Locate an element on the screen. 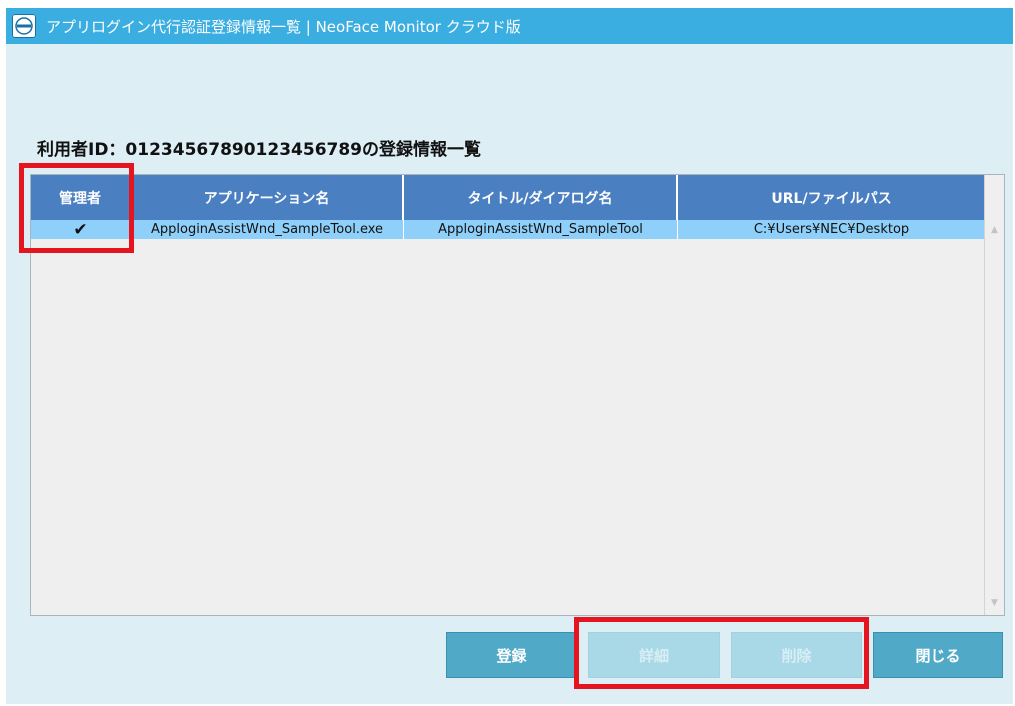  scroll-down-arrow-icon: ▼ is located at coordinates (994, 603).